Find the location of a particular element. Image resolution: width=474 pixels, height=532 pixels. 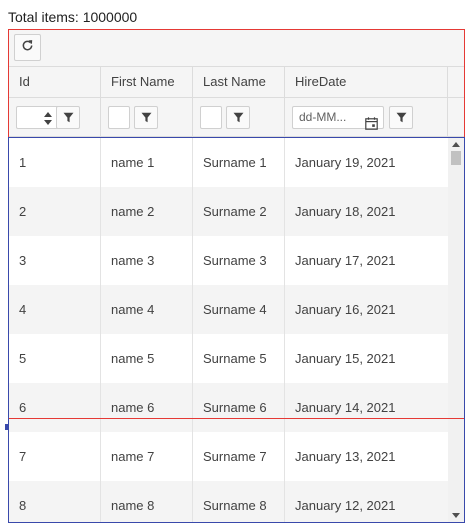

refresh-button is located at coordinates (27, 47).